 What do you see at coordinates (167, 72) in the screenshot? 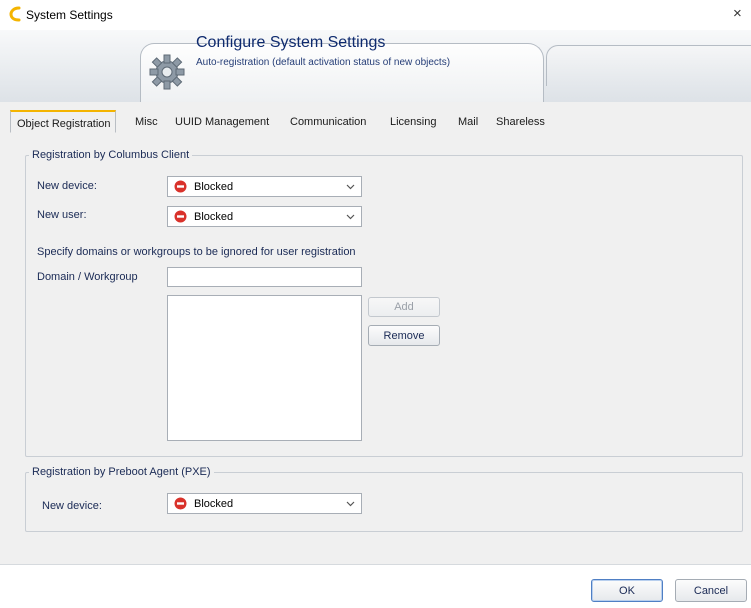
I see `gear-icon` at bounding box center [167, 72].